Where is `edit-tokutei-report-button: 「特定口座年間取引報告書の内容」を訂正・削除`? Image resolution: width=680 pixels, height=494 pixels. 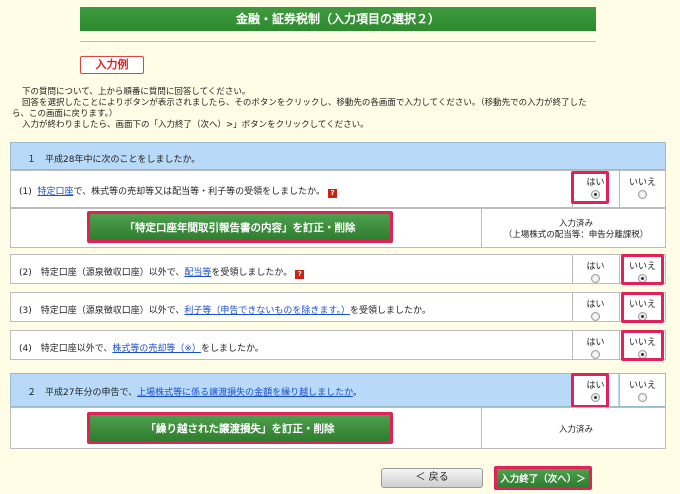 edit-tokutei-report-button: 「特定口座年間取引報告書の内容」を訂正・削除 is located at coordinates (240, 227).